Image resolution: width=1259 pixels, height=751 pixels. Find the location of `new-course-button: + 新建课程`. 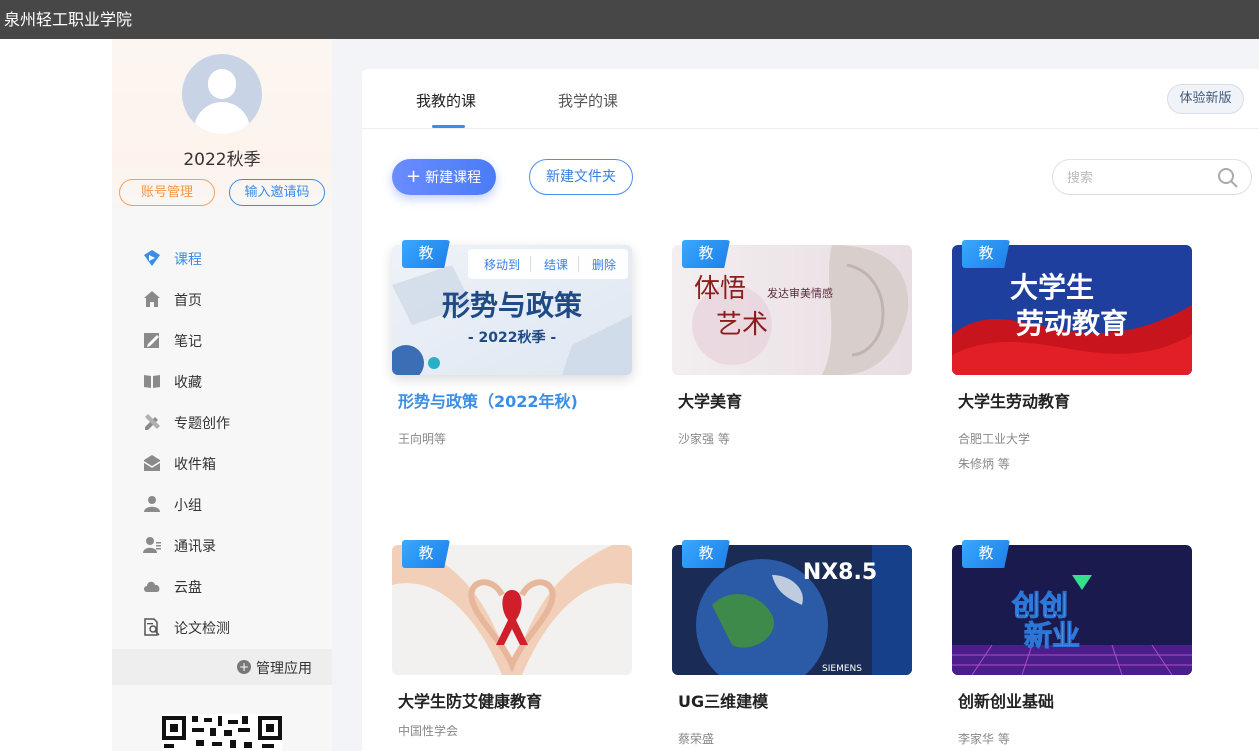

new-course-button: + 新建课程 is located at coordinates (444, 177).